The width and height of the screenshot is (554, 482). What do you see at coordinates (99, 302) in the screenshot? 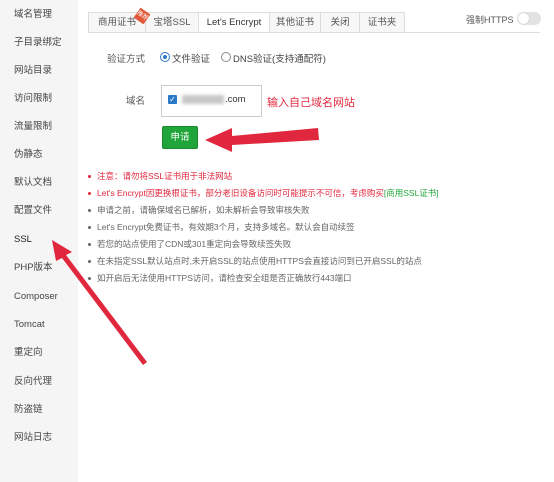
I see `arrow-to-ssl-icon` at bounding box center [99, 302].